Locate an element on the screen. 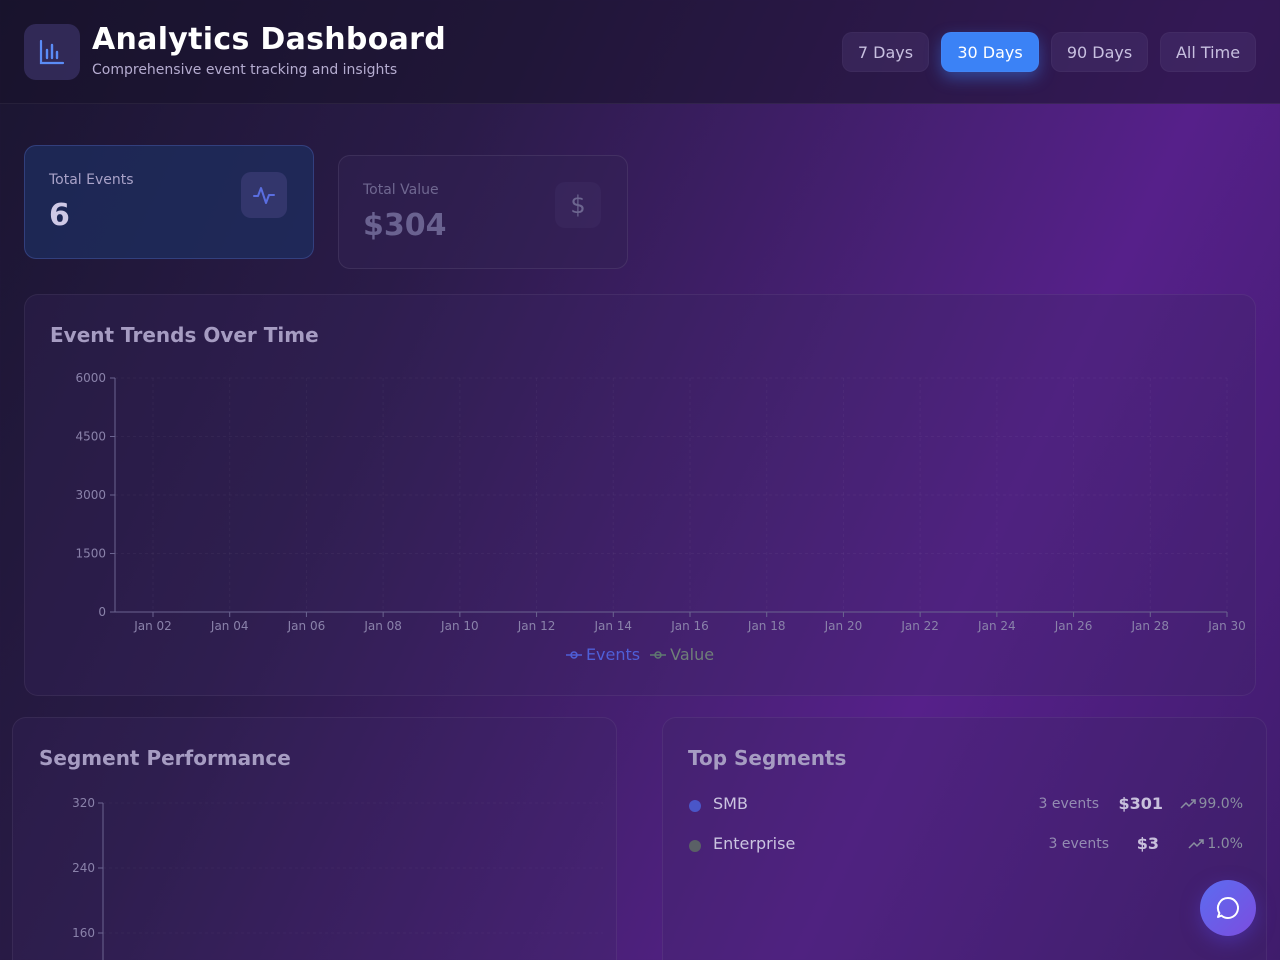 The width and height of the screenshot is (1280, 960). x-tick-label: Jan 06 is located at coordinates (306, 626).